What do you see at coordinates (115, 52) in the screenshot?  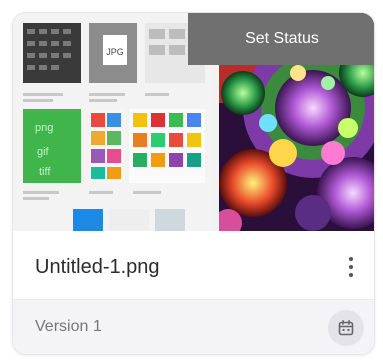 I see `thumb-jpg-text: JPG` at bounding box center [115, 52].